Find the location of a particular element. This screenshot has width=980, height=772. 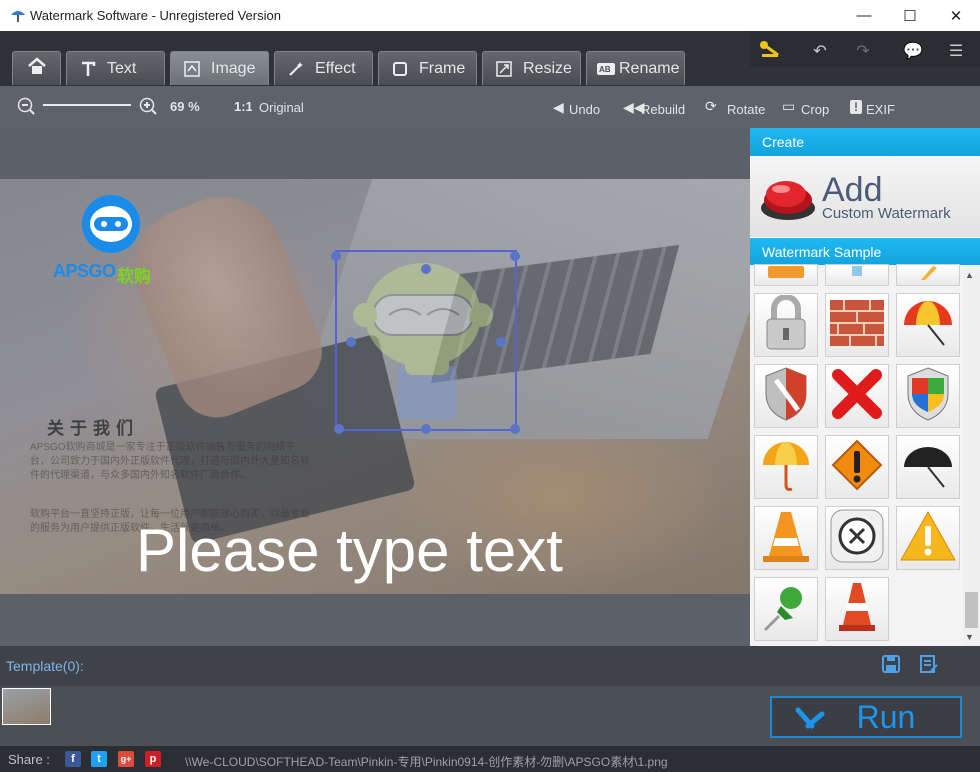

zoom-out-icon is located at coordinates (26, 108).